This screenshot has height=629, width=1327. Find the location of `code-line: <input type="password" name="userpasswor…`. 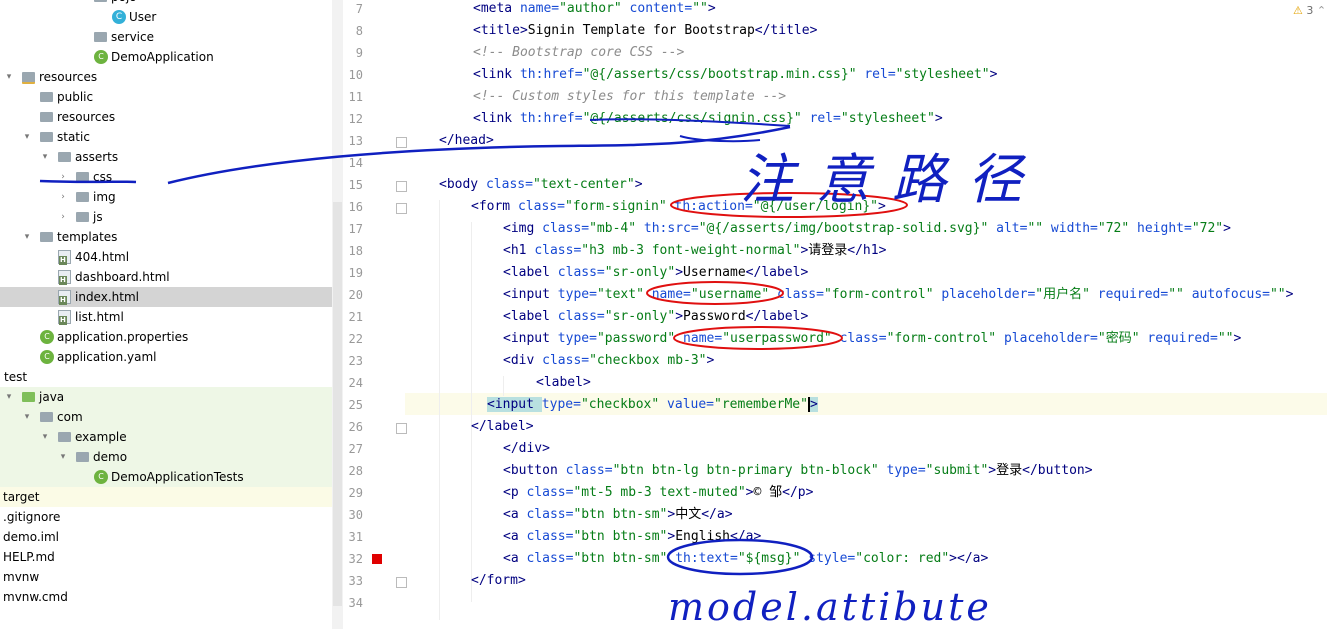

code-line: <input type="password" name="userpasswor… is located at coordinates (872, 339).